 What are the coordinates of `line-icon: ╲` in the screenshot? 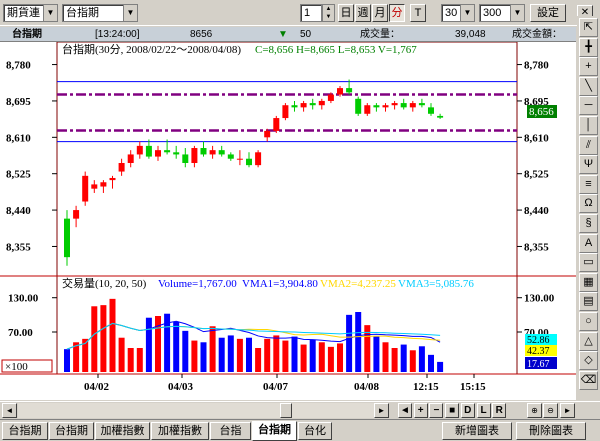 It's located at (588, 86).